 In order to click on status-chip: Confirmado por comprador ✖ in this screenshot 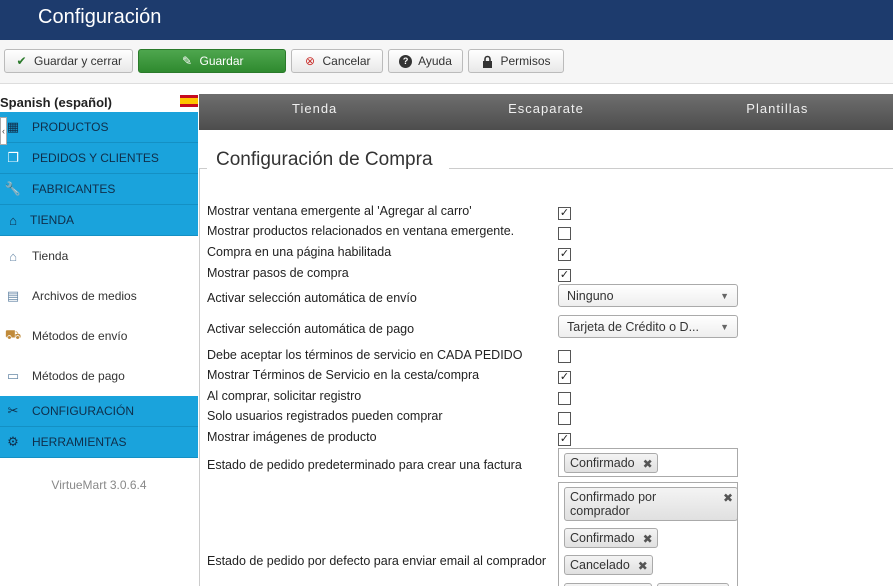, I will do `click(651, 504)`.